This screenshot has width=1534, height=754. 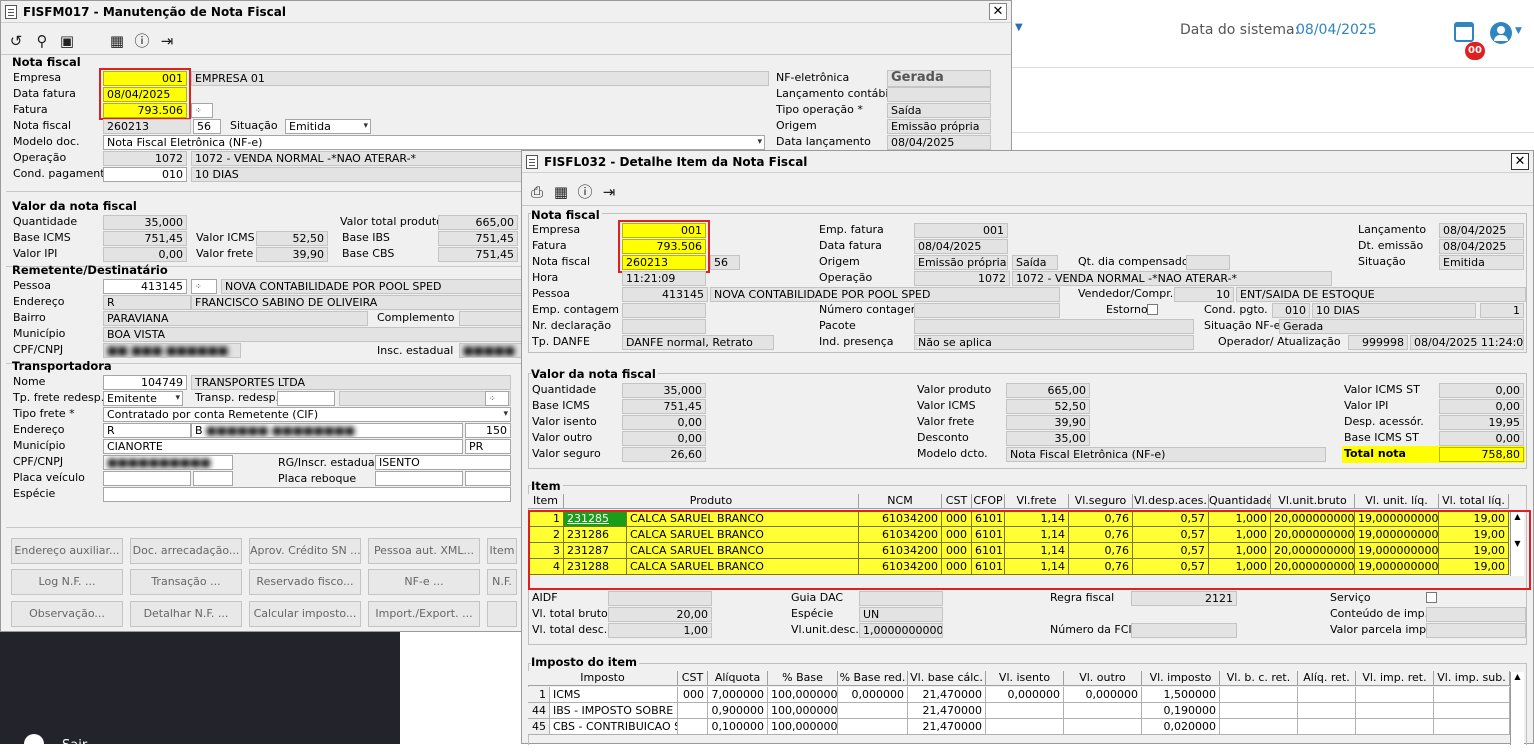 What do you see at coordinates (1171, 501) in the screenshot?
I see `item-col-header: Vl.desp.aces.` at bounding box center [1171, 501].